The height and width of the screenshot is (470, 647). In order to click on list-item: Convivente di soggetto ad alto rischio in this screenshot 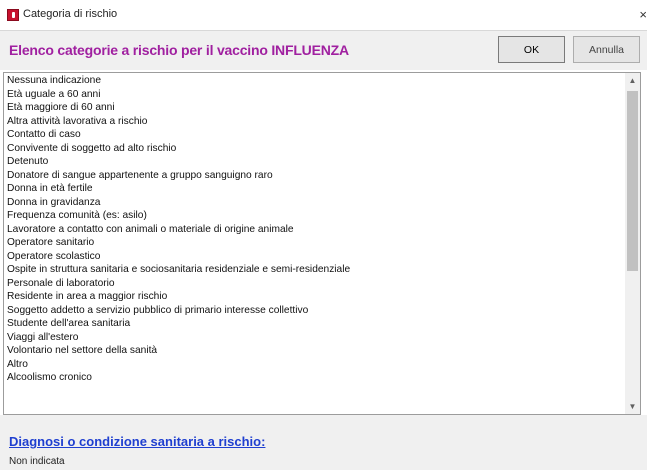, I will do `click(317, 149)`.